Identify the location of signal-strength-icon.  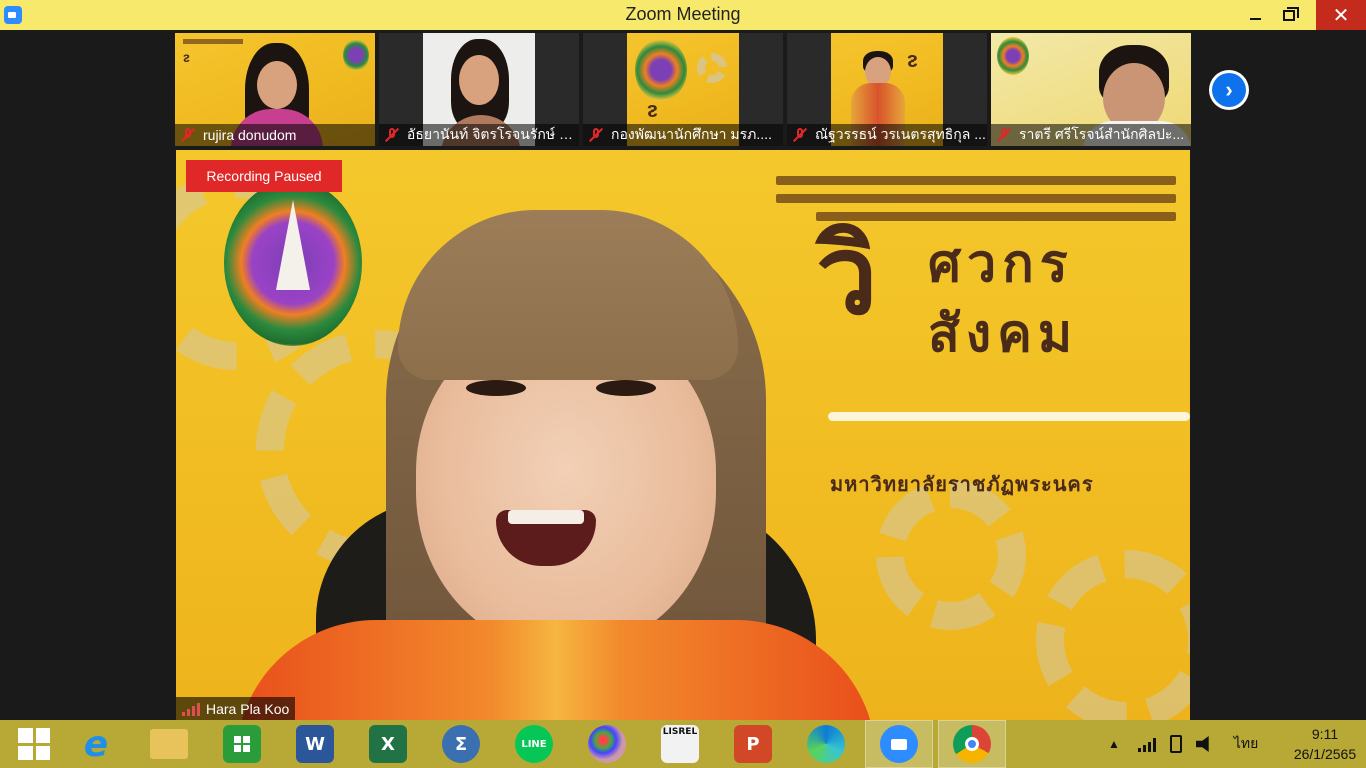
(191, 709).